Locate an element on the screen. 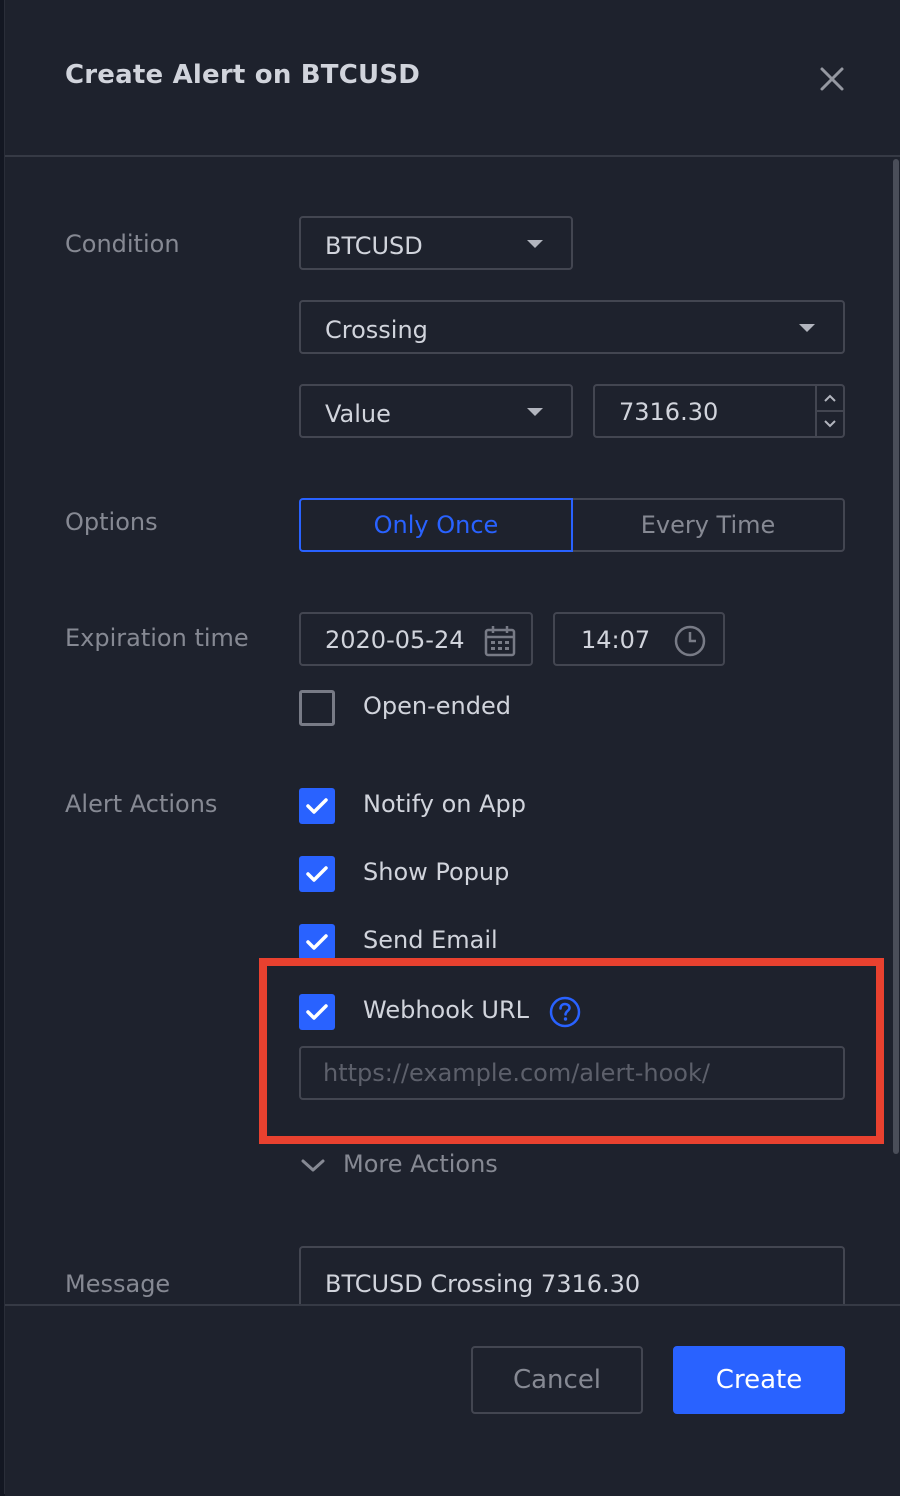 The width and height of the screenshot is (900, 1496). open-ended-checkbox is located at coordinates (317, 708).